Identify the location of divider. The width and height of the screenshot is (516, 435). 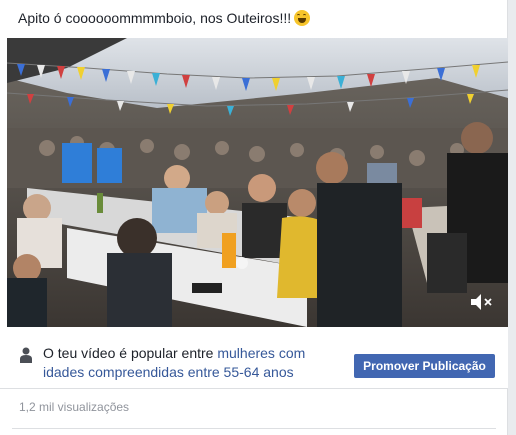
(254, 428).